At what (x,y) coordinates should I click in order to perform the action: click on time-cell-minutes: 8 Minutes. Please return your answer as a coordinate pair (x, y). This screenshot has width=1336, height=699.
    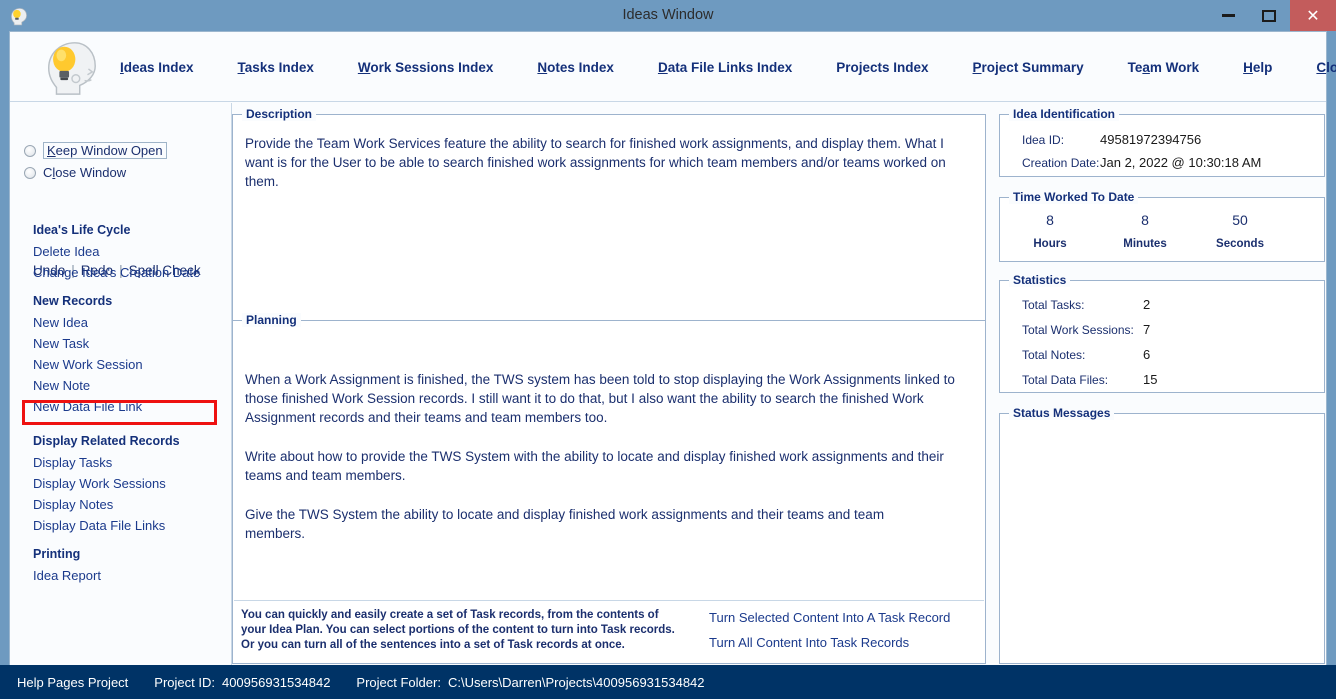
    Looking at the image, I should click on (1145, 231).